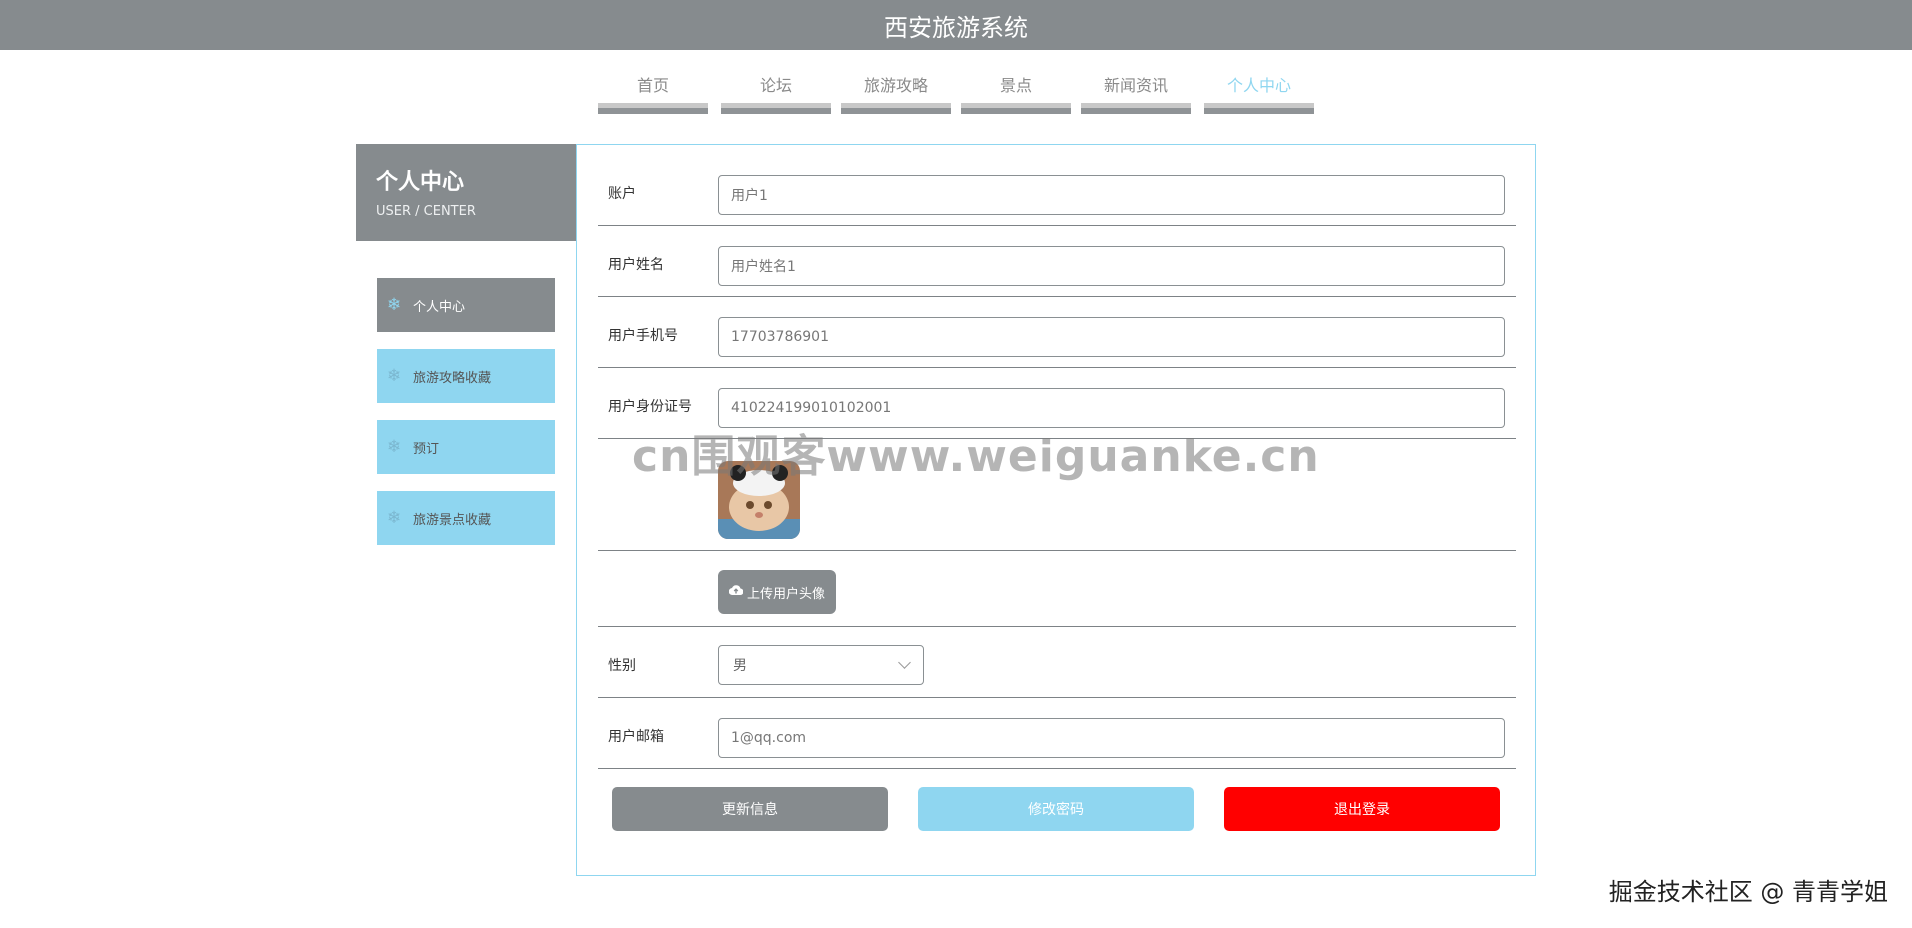  Describe the element at coordinates (420, 182) in the screenshot. I see `sidebar-title: 个人中心` at that location.